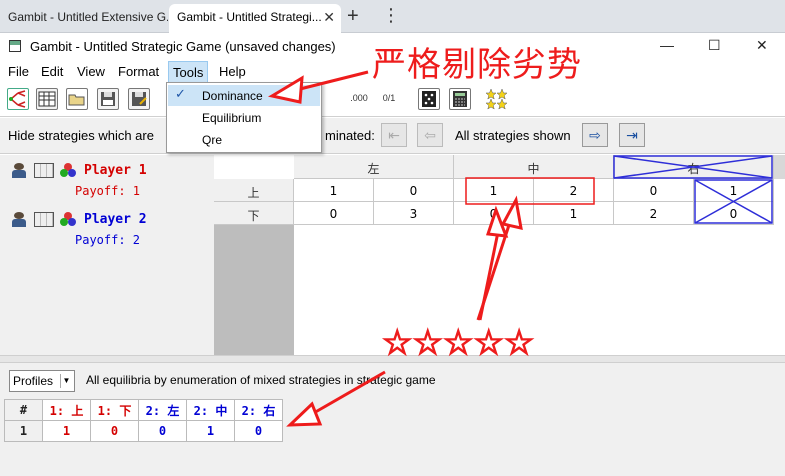 This screenshot has height=476, width=785. Describe the element at coordinates (232, 96) in the screenshot. I see `menu-item-label: Dominance` at that location.